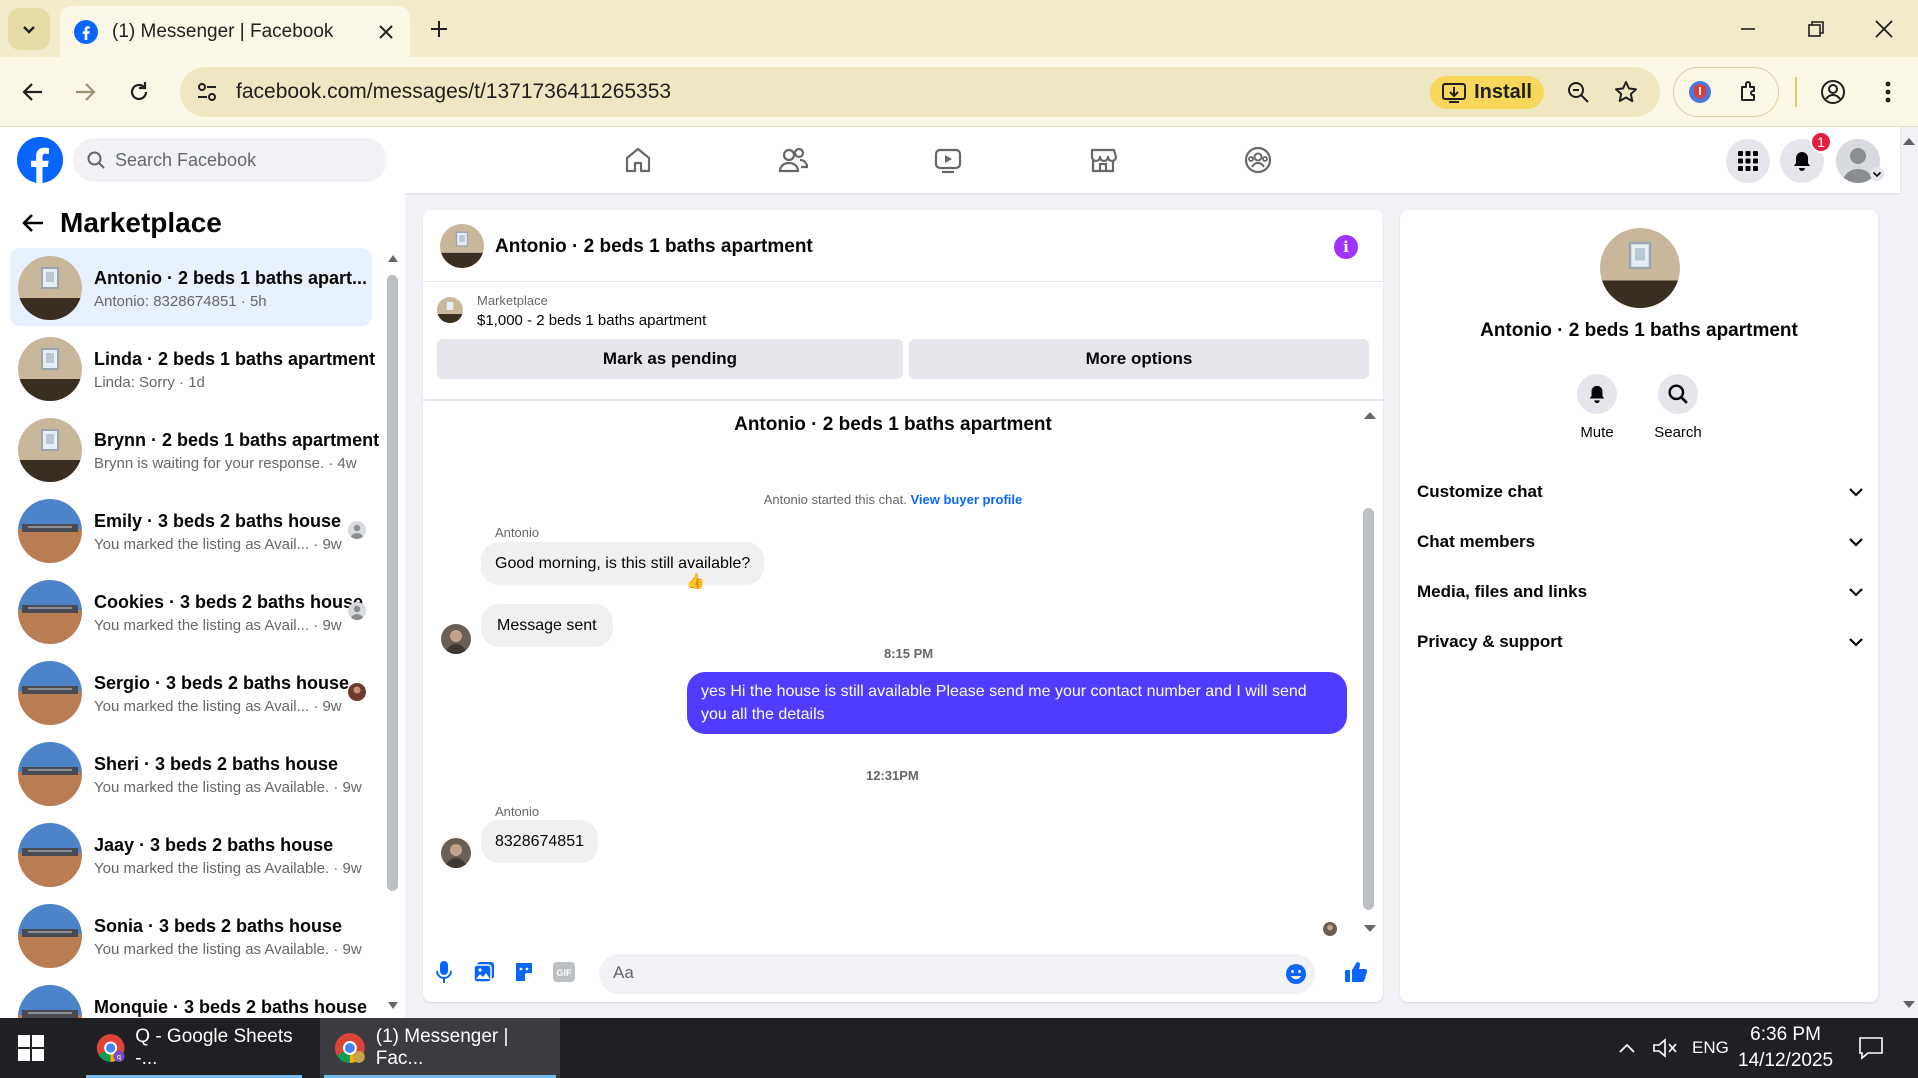  Describe the element at coordinates (793, 160) in the screenshot. I see `nav-friends` at that location.